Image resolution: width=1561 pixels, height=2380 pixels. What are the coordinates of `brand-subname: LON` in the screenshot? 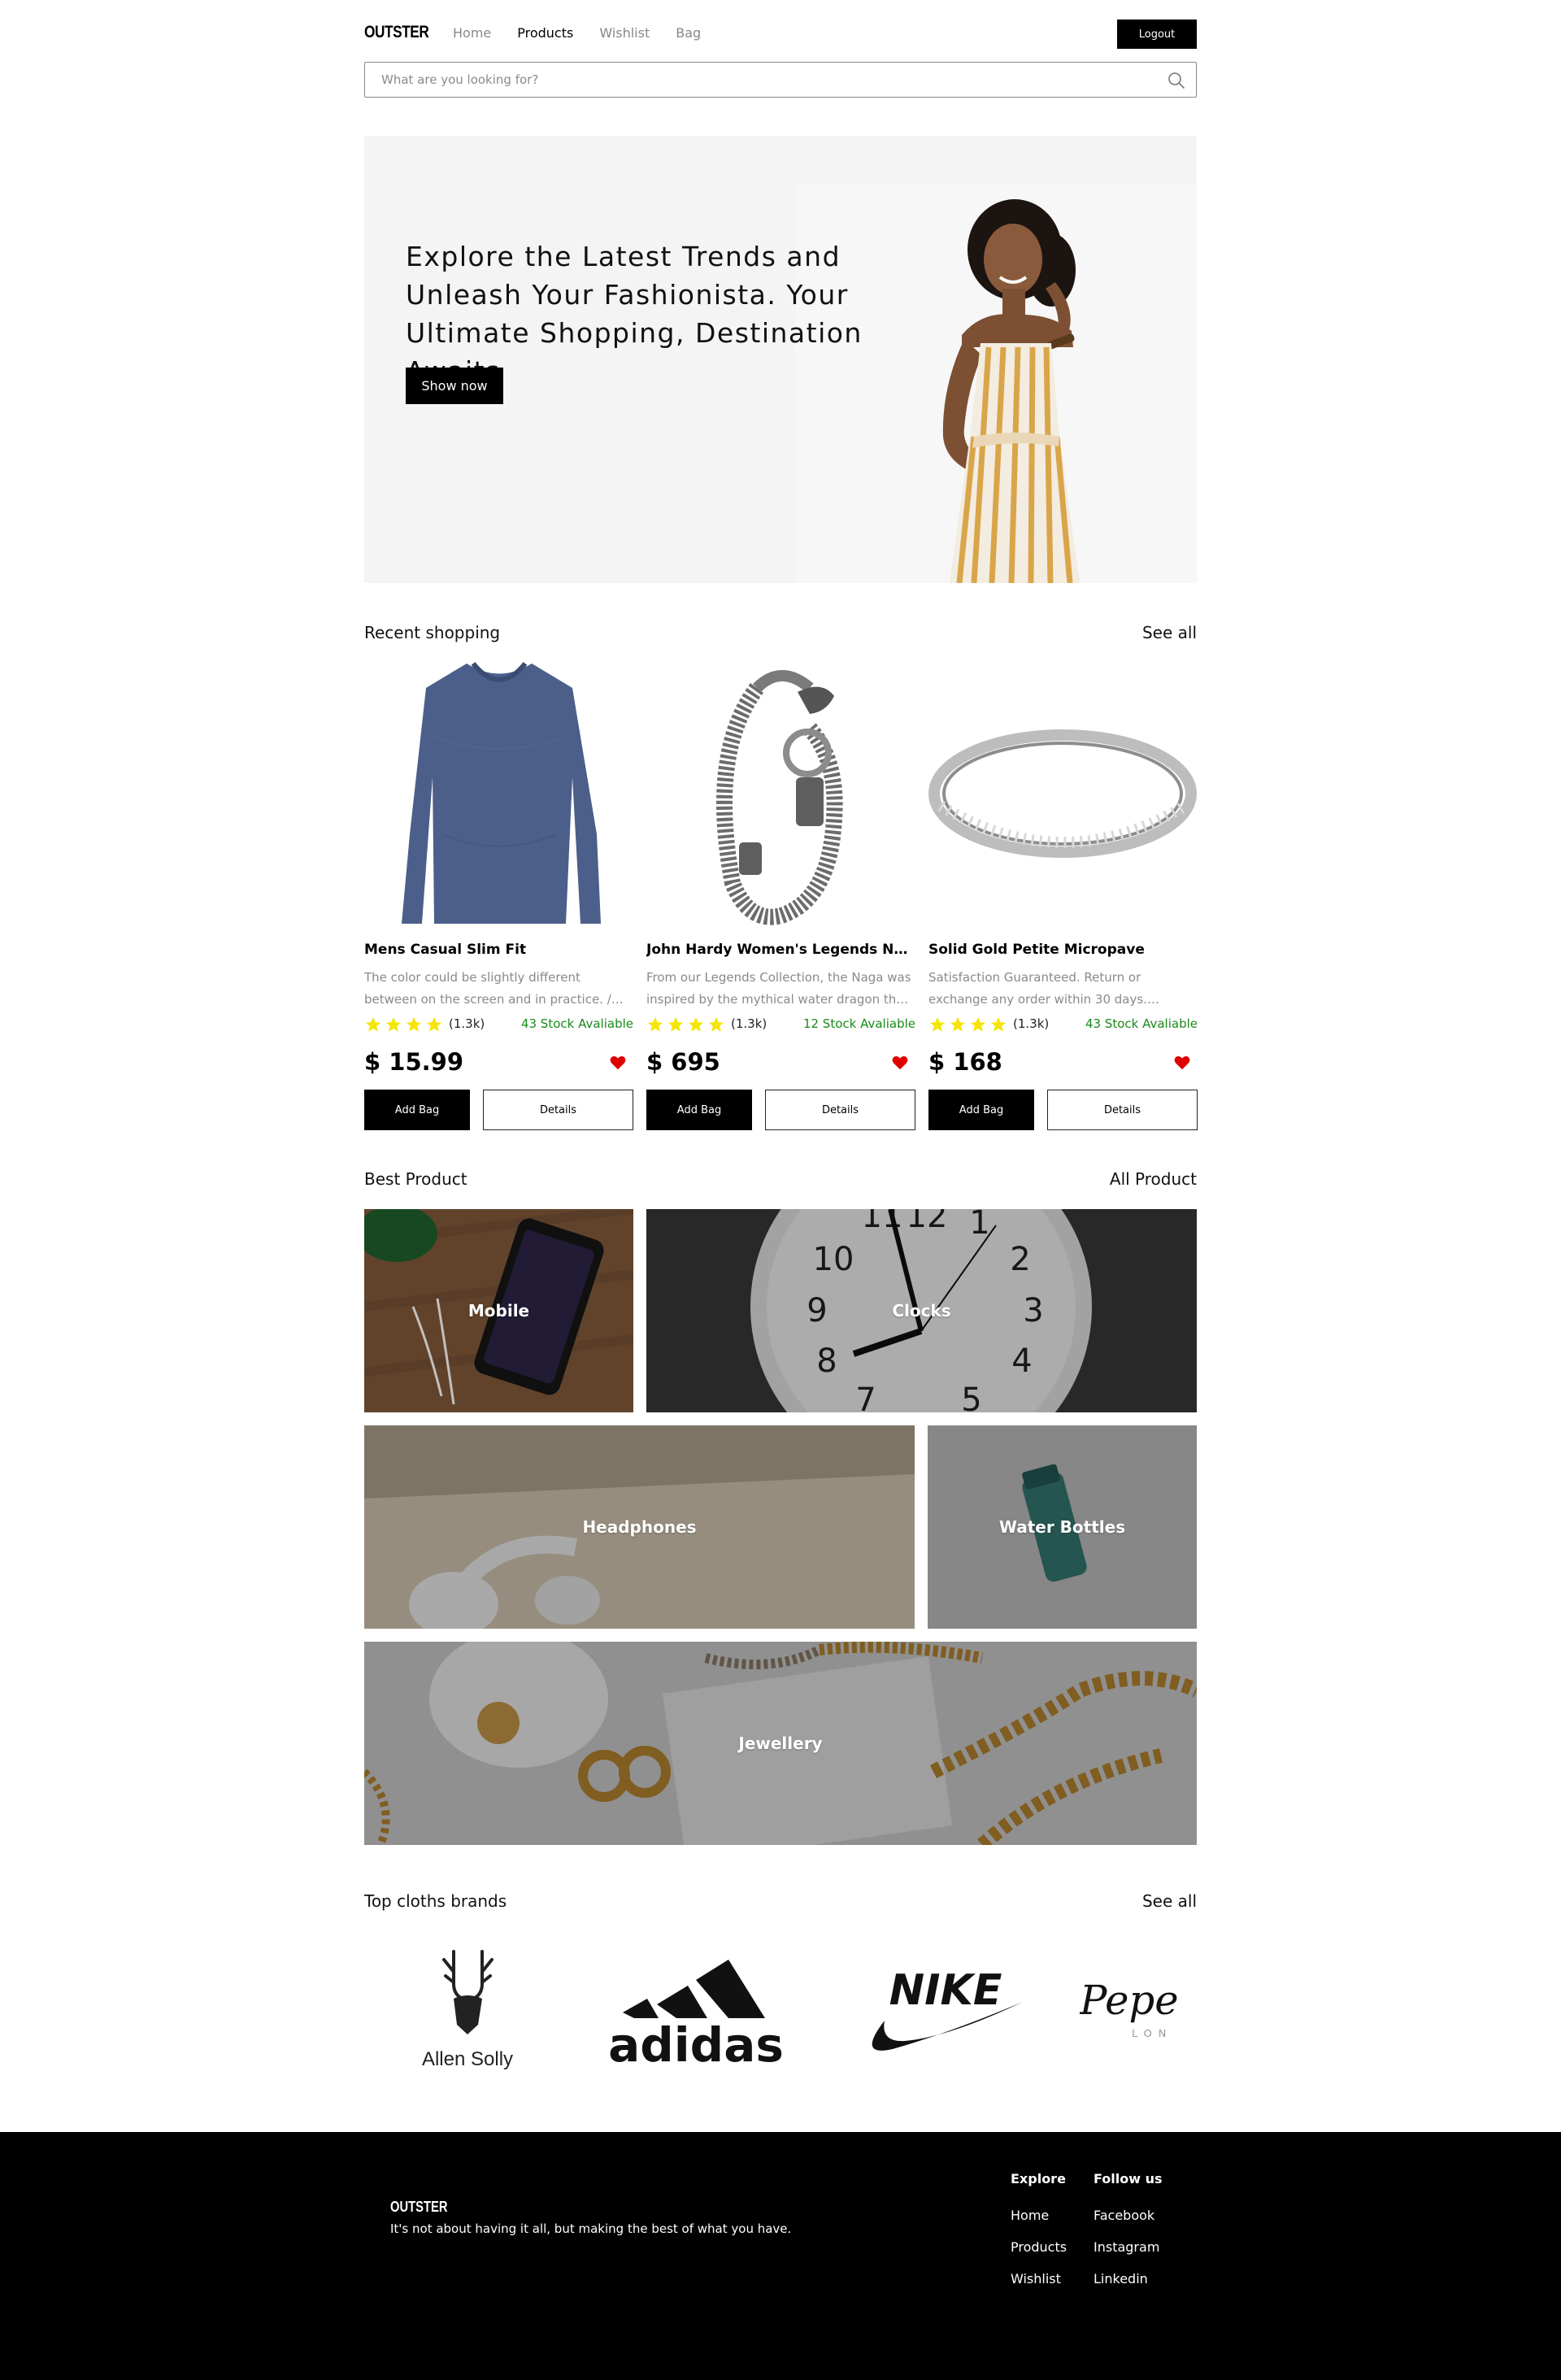 It's located at (1152, 2034).